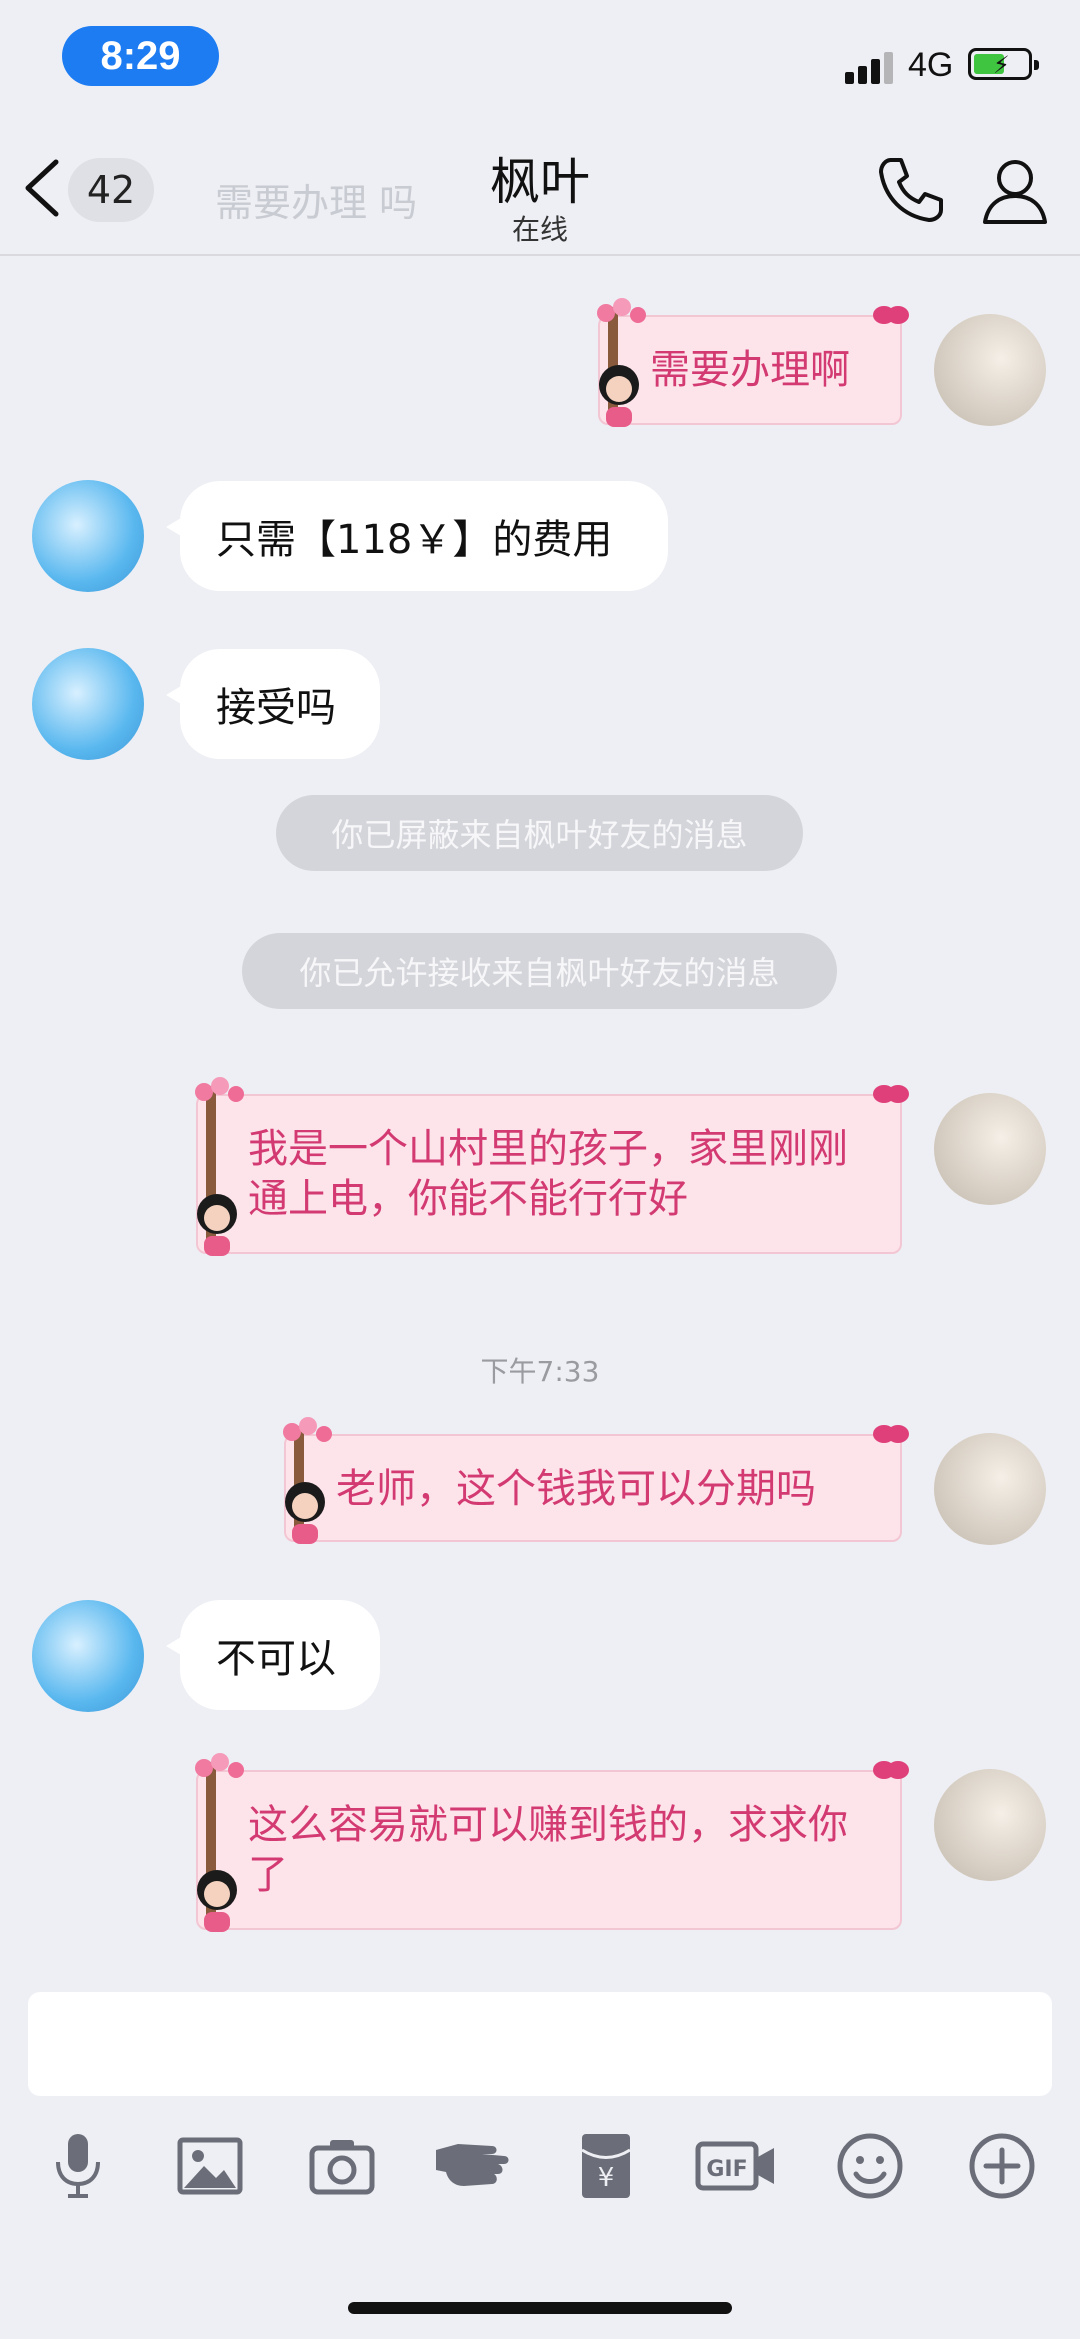  I want to click on red-packet-symbol: ¥, so click(606, 2178).